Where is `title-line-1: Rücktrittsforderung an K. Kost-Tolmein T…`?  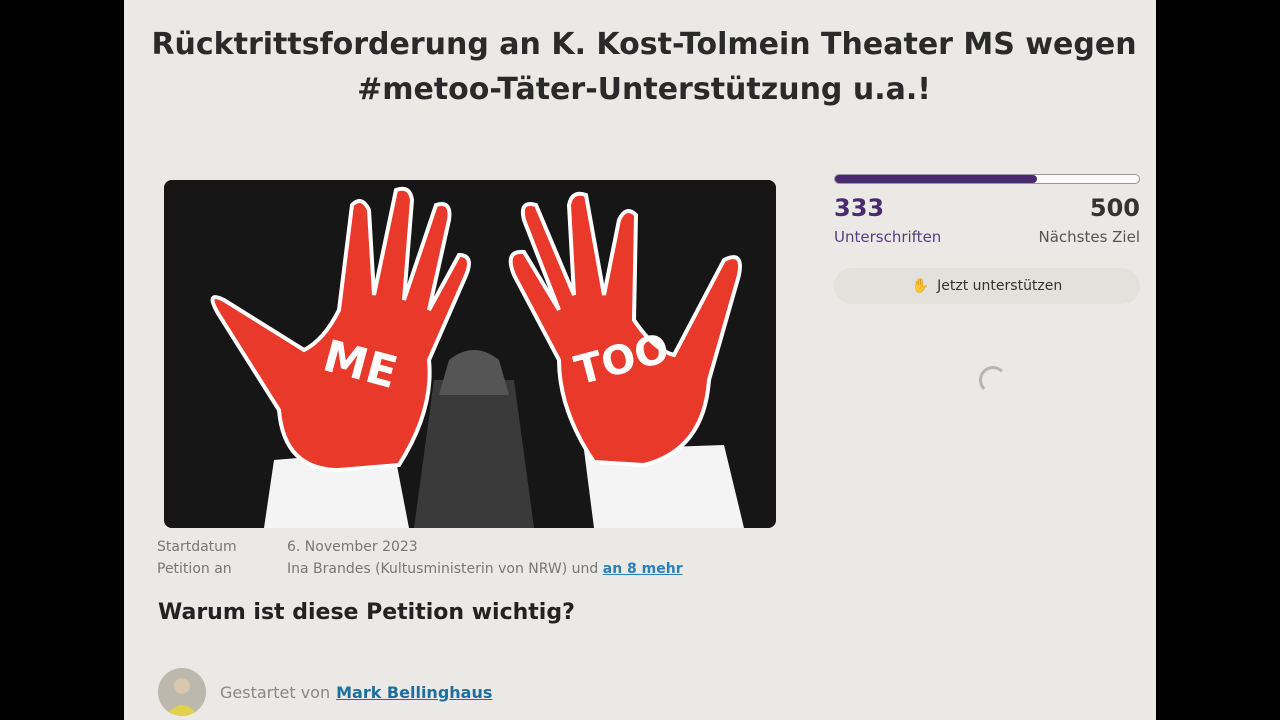
title-line-1: Rücktrittsforderung an K. Kost-Tolmein T… is located at coordinates (644, 44).